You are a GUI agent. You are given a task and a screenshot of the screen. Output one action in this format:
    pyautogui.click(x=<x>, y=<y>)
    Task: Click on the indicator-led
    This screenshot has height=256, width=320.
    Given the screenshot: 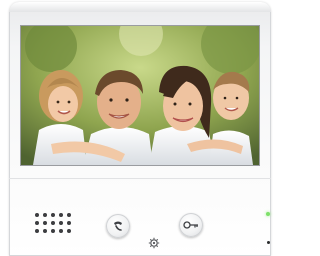 What is the action you would take?
    pyautogui.click(x=268, y=242)
    